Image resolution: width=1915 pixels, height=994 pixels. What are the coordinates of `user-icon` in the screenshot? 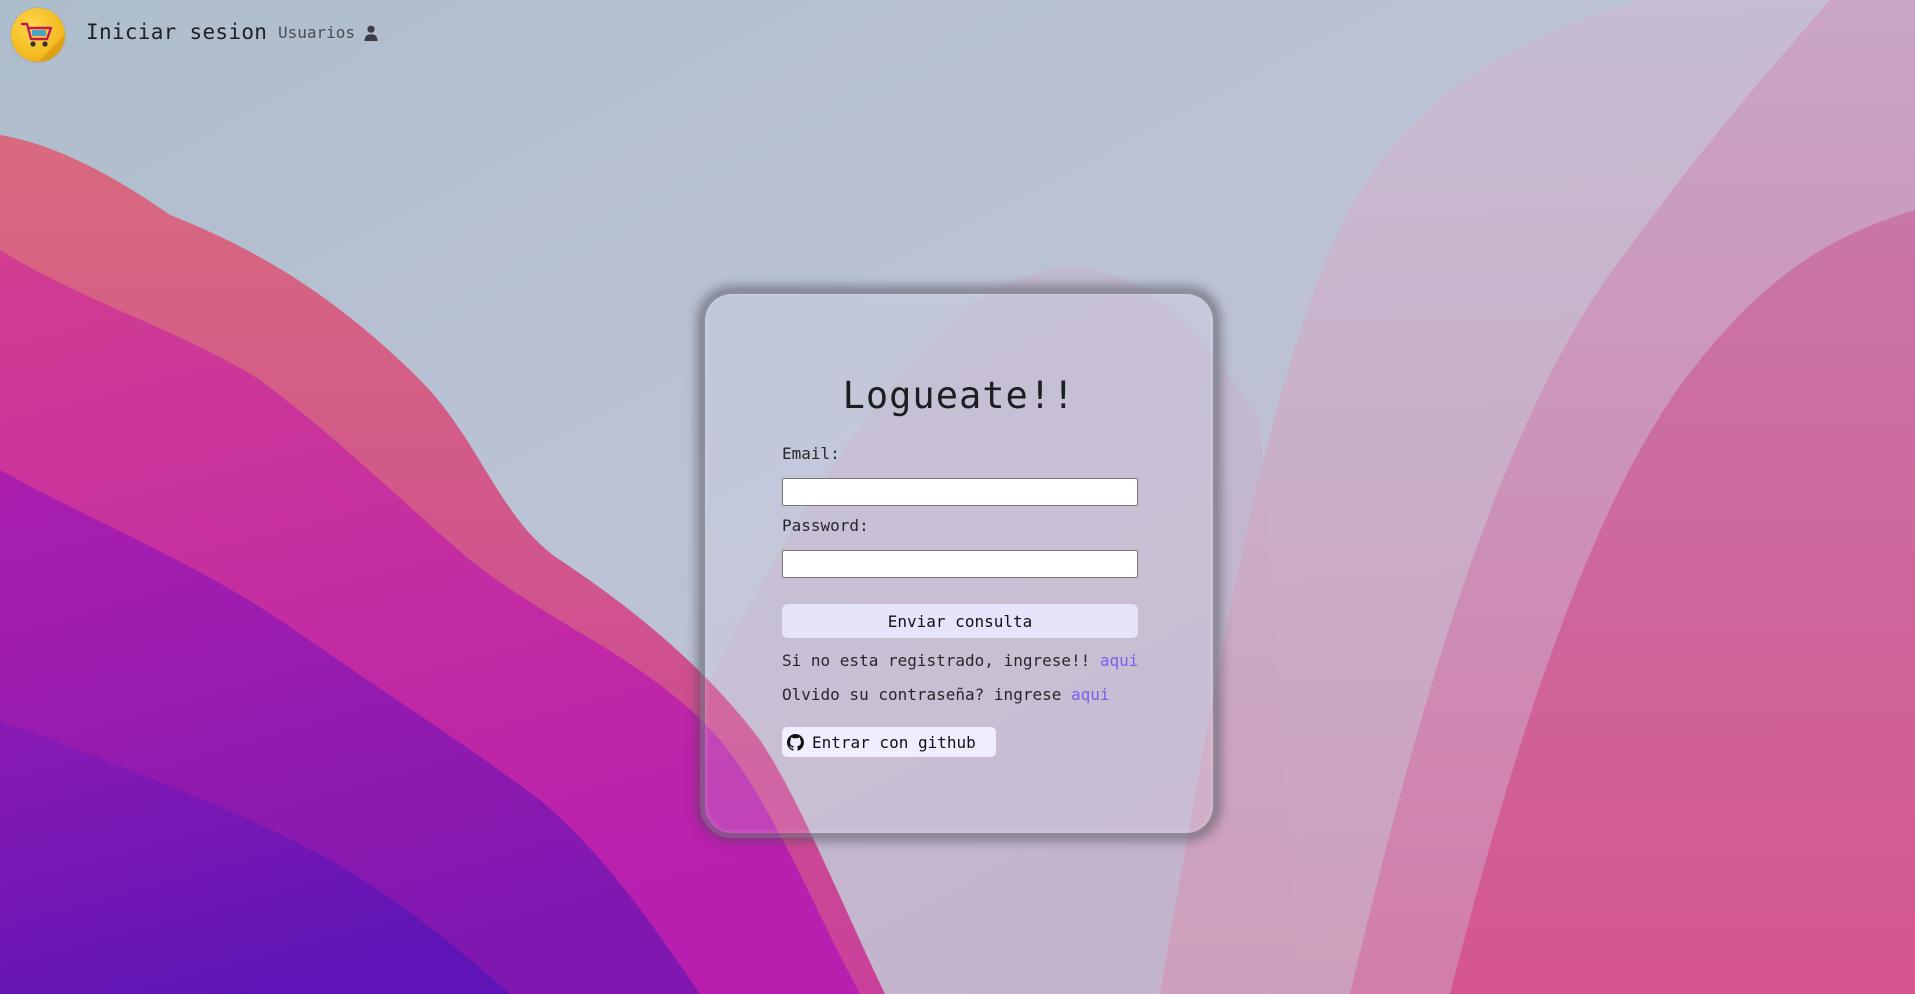 It's located at (371, 33).